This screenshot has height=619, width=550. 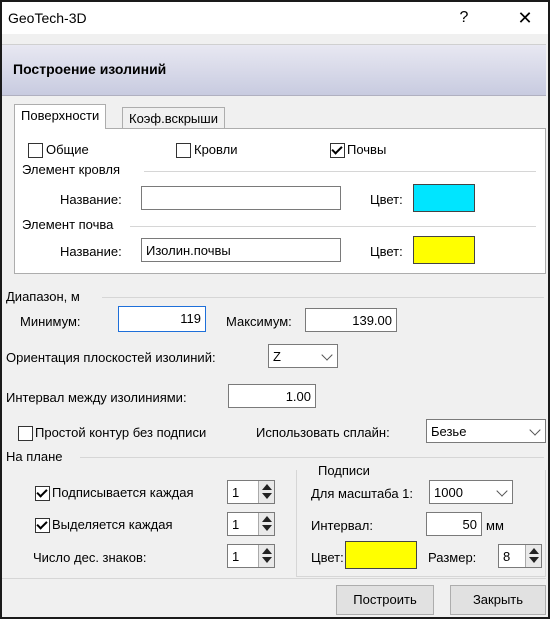 I want to click on roof-label: Кровли, so click(x=216, y=149).